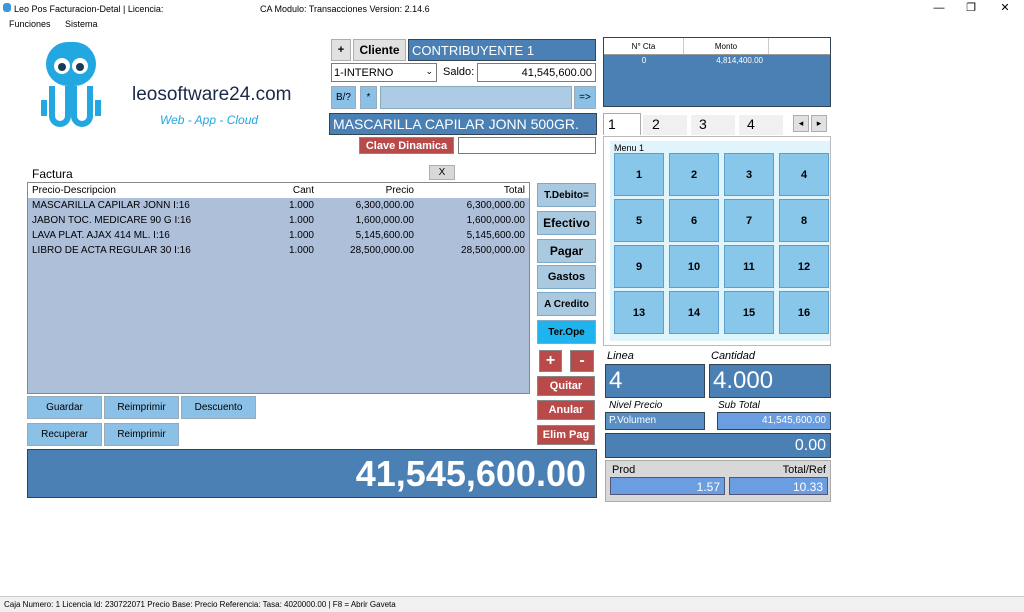 The height and width of the screenshot is (612, 1024). What do you see at coordinates (644, 60) in the screenshot?
I see `account-cta-value: 0` at bounding box center [644, 60].